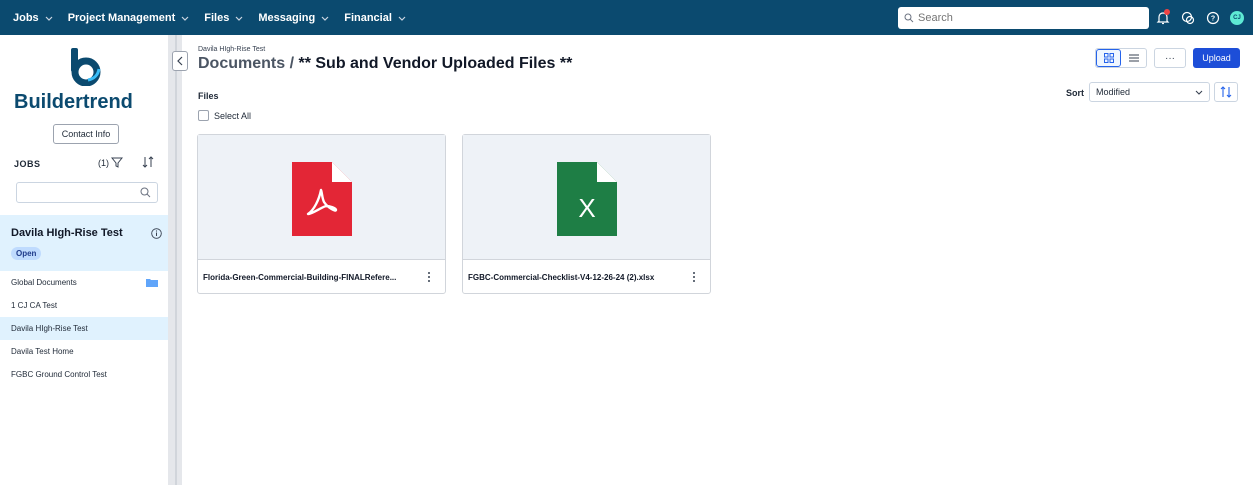  Describe the element at coordinates (34, 305) in the screenshot. I see `job-item-label: 1 CJ CA Test` at that location.